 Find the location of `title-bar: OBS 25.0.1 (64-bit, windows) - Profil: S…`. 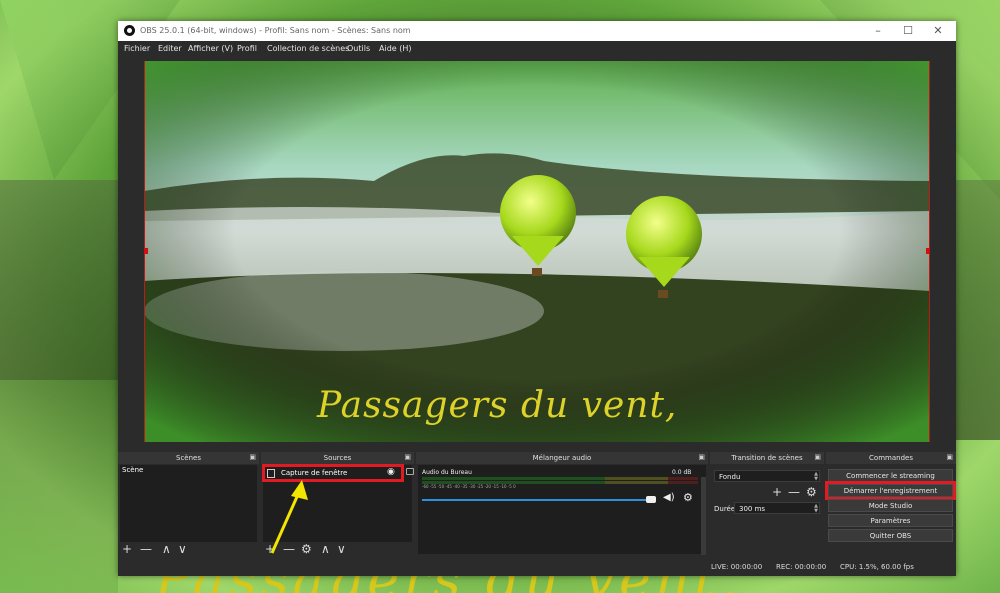

title-bar: OBS 25.0.1 (64-bit, windows) - Profil: S… is located at coordinates (537, 31).